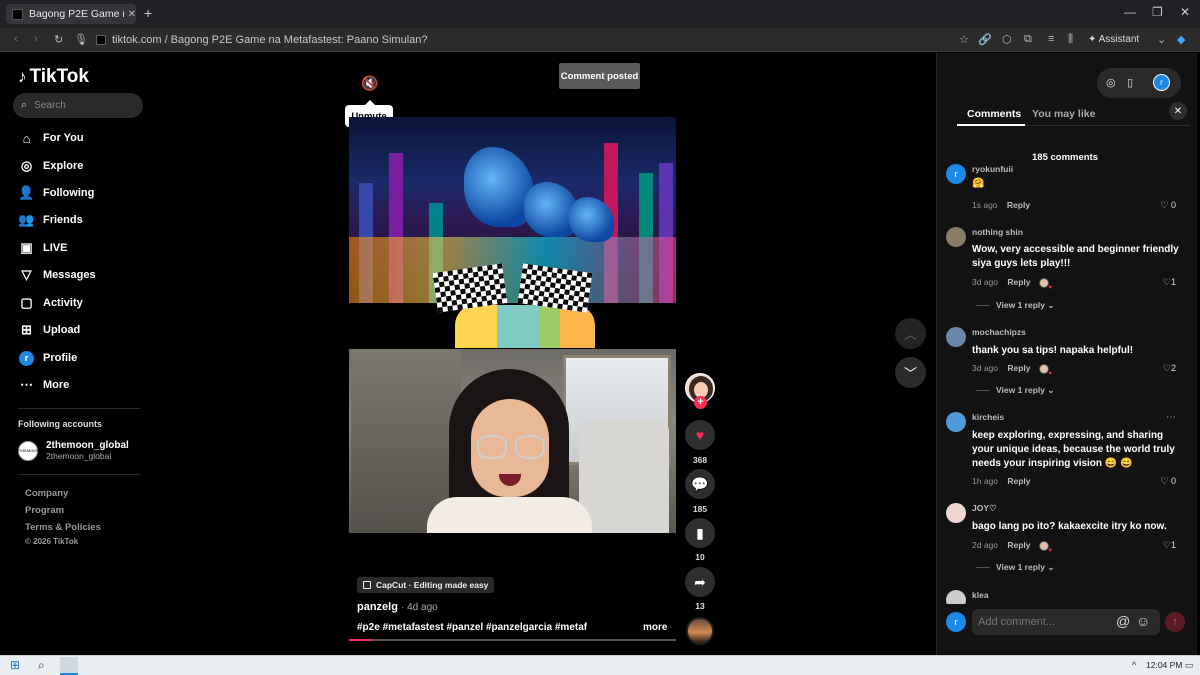 Image resolution: width=1200 pixels, height=675 pixels. I want to click on chevron-down-icon: ⌄, so click(1161, 39).